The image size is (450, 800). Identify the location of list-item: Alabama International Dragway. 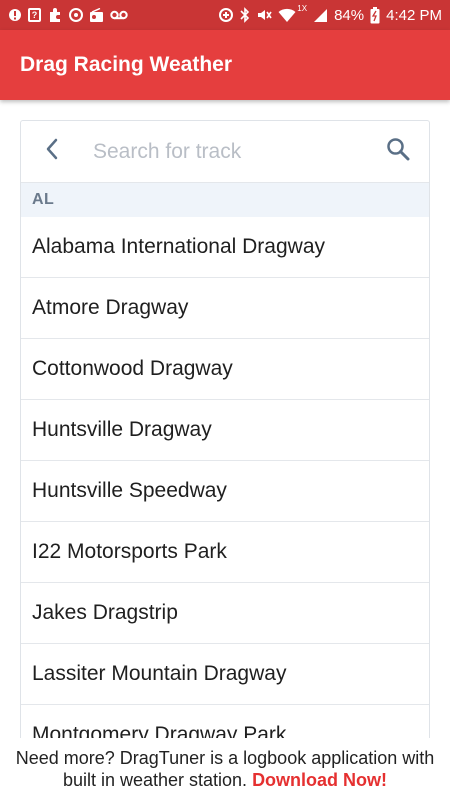
(225, 247).